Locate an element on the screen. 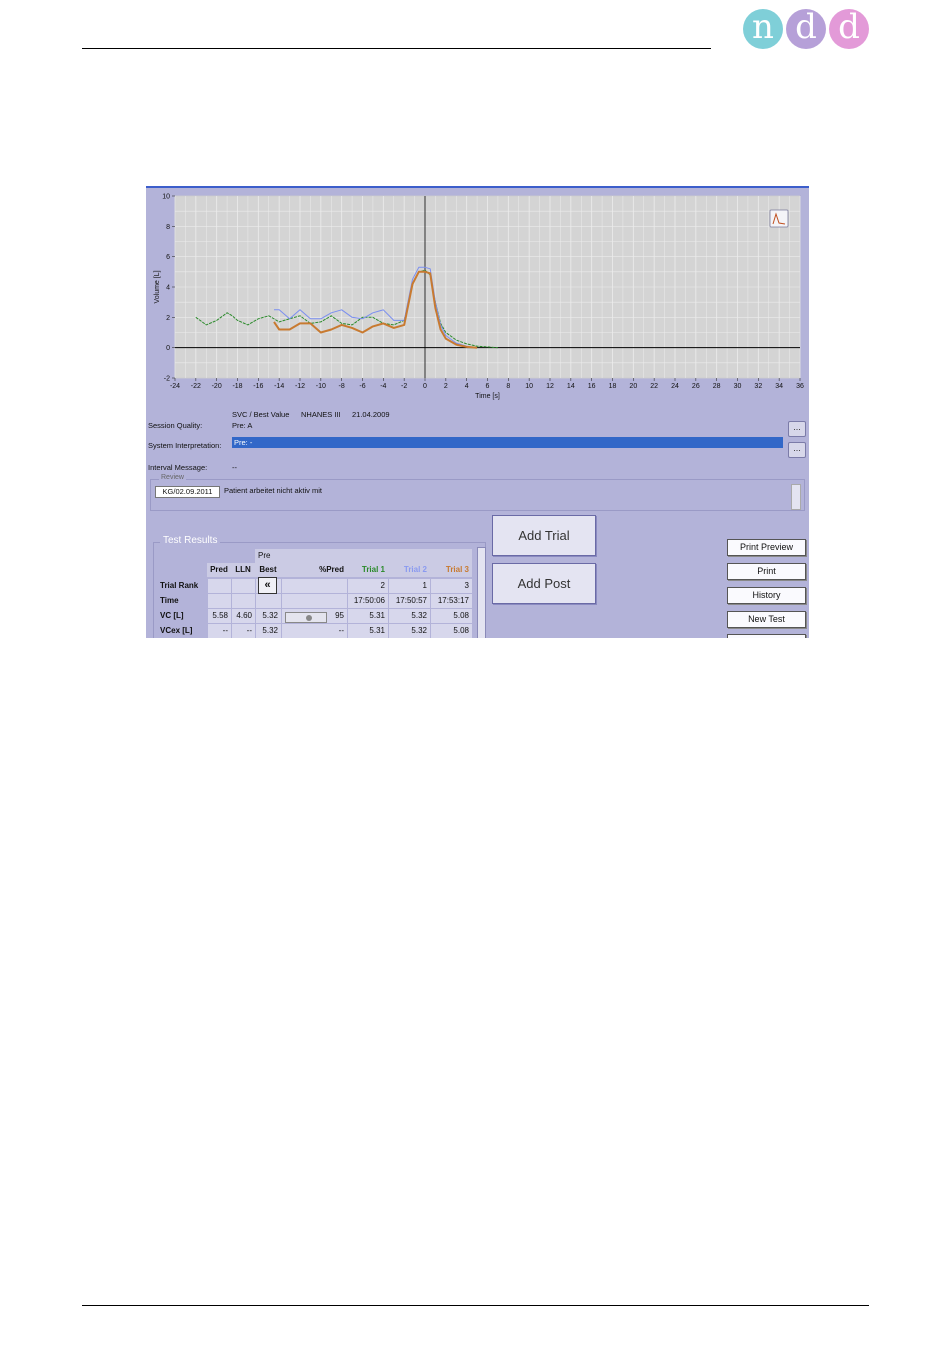 Image resolution: width=950 pixels, height=1355 pixels. review-date-field: KG/02.09.2011 is located at coordinates (187, 492).